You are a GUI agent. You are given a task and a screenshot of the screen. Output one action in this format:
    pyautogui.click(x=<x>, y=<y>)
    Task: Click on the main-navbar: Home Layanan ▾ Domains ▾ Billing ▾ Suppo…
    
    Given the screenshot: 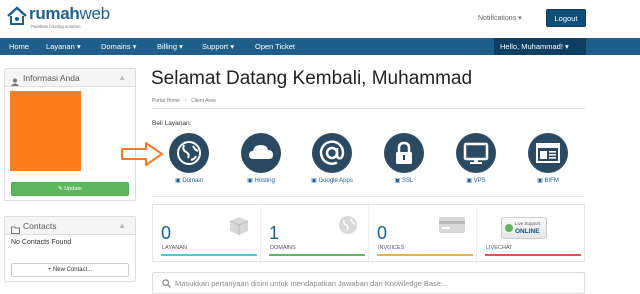 What is the action you would take?
    pyautogui.click(x=320, y=46)
    